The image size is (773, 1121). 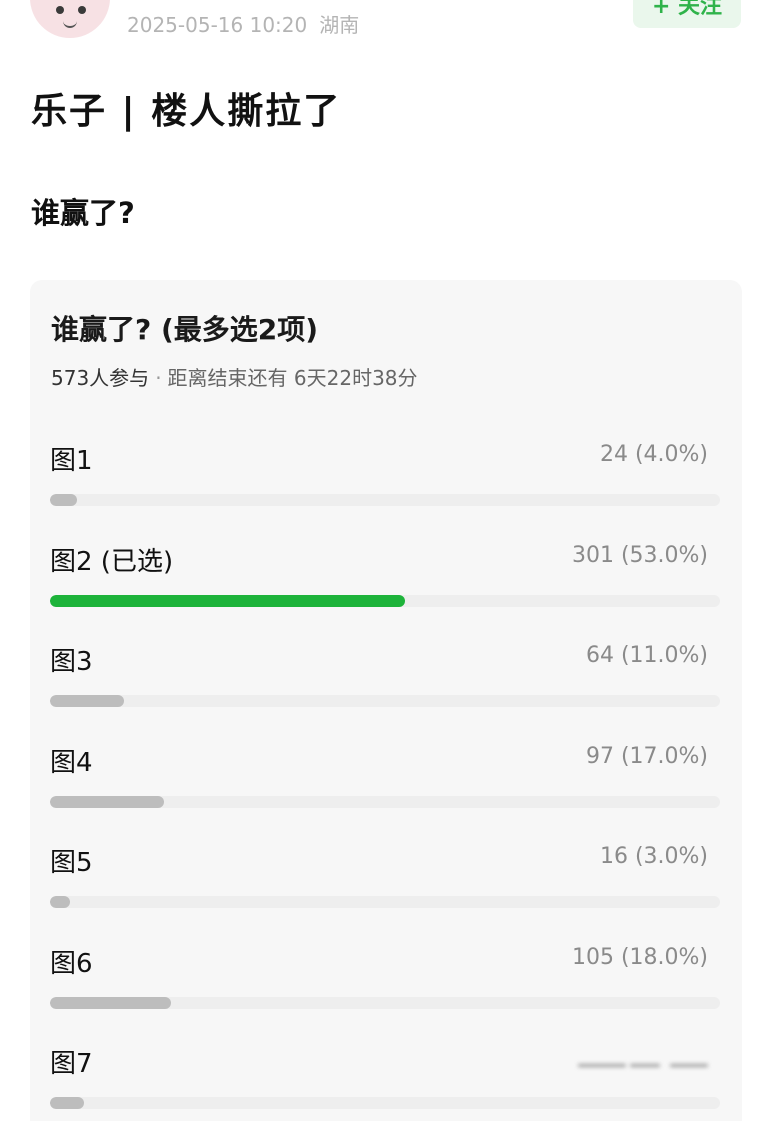 I want to click on post-title: 乐子 | 楼人撕拉了, so click(x=186, y=111).